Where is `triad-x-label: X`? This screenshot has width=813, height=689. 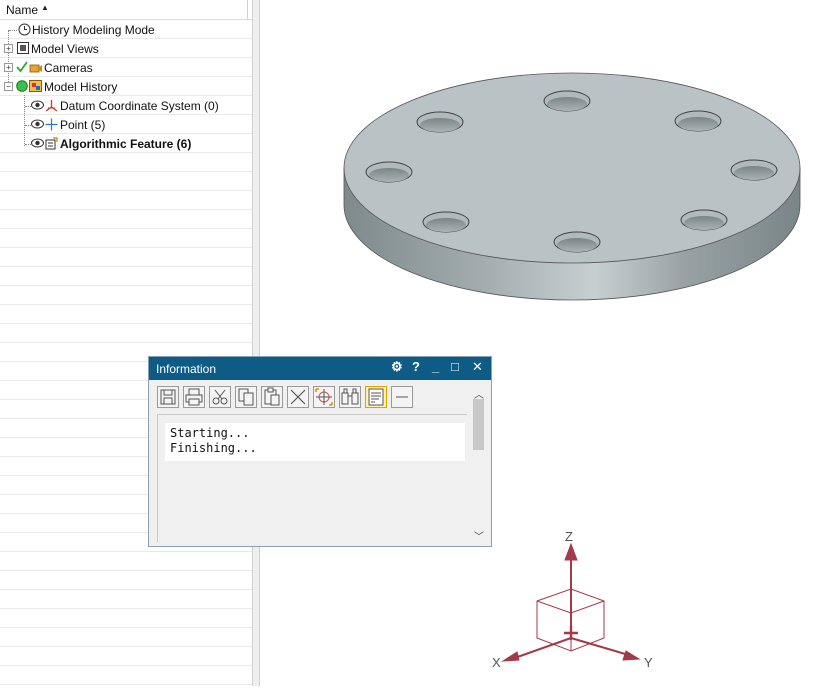
triad-x-label: X is located at coordinates (496, 662).